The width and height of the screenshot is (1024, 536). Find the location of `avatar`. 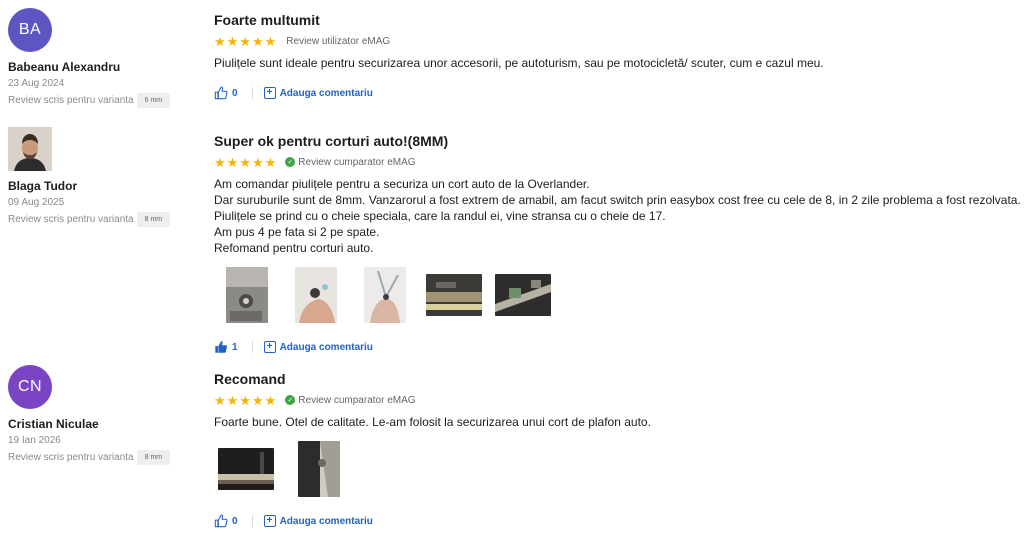

avatar is located at coordinates (30, 149).